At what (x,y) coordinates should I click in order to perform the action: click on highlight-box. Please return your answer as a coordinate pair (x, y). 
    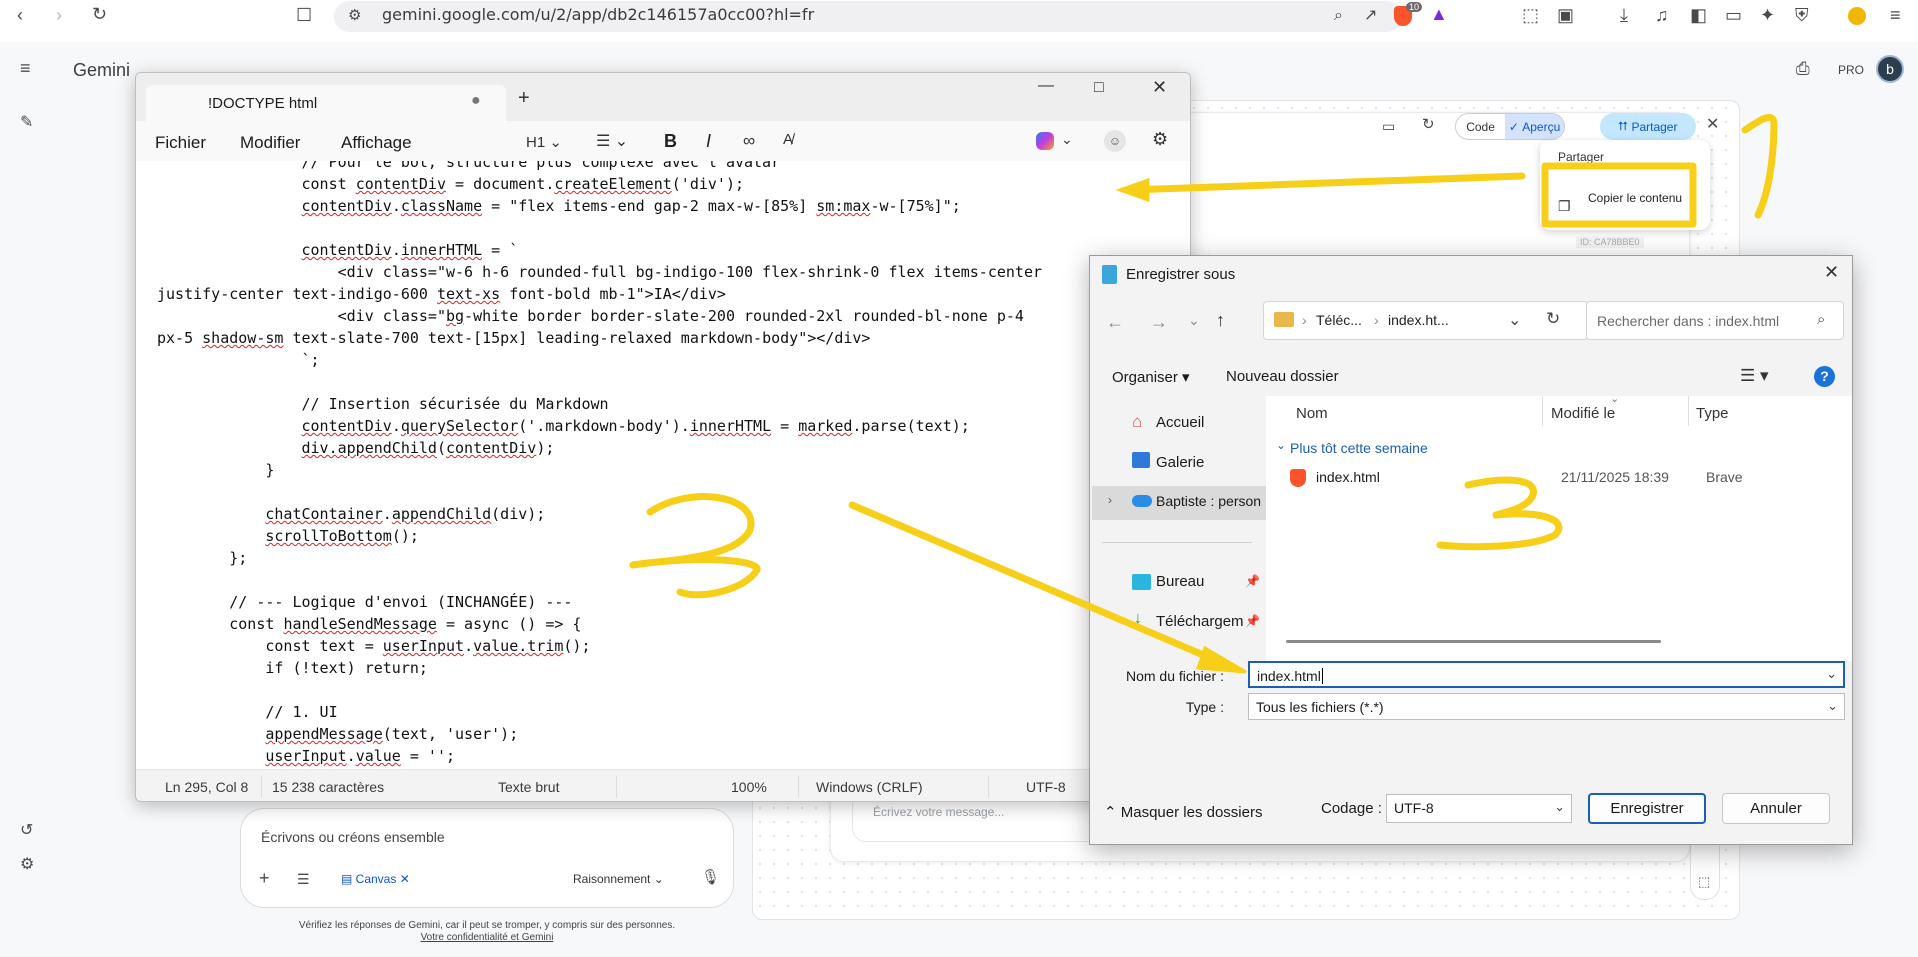
    Looking at the image, I should click on (1619, 195).